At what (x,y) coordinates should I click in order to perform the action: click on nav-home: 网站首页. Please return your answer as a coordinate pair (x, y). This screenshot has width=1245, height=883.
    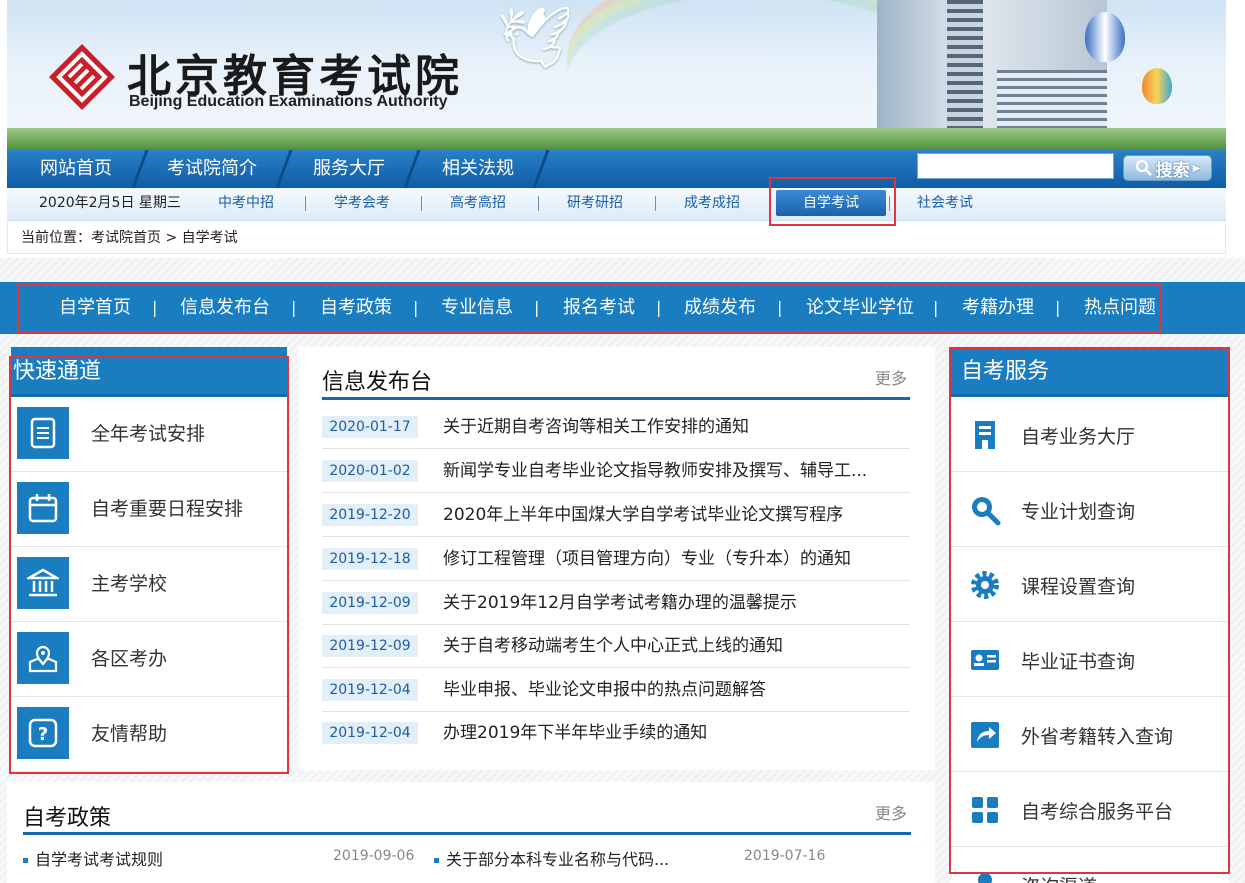
    Looking at the image, I should click on (76, 169).